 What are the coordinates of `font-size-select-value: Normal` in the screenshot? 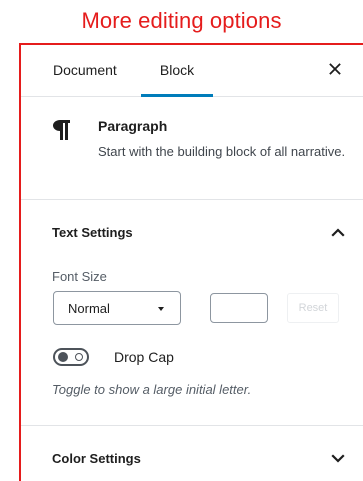 It's located at (89, 308).